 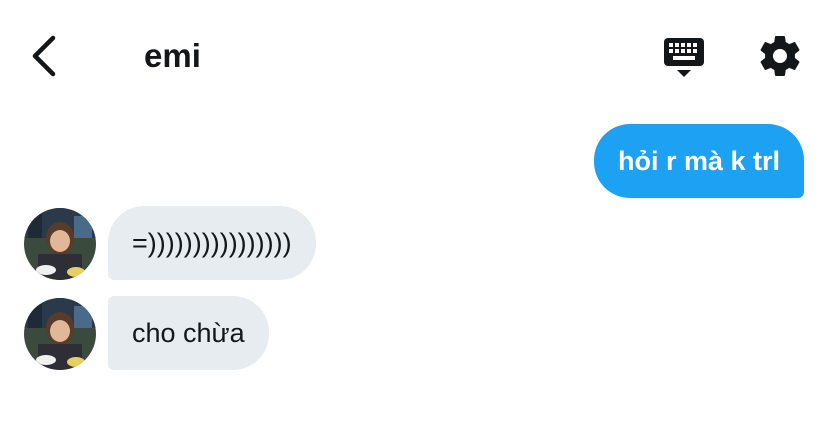 What do you see at coordinates (212, 243) in the screenshot?
I see `message-bubble-received: =))))))))))))))))` at bounding box center [212, 243].